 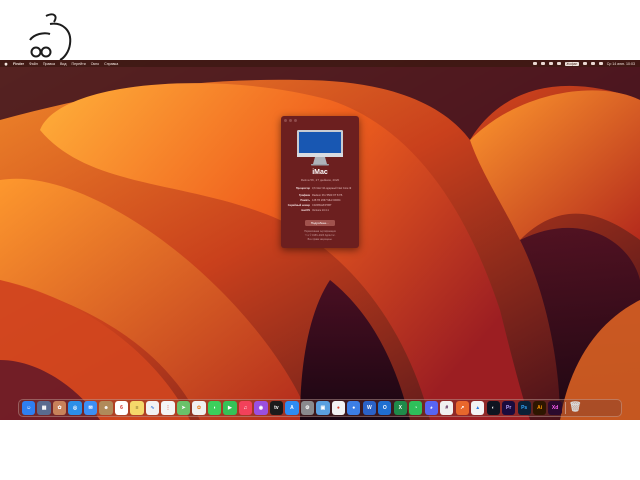 I want to click on chrome-2-icon: ●, so click(x=354, y=408).